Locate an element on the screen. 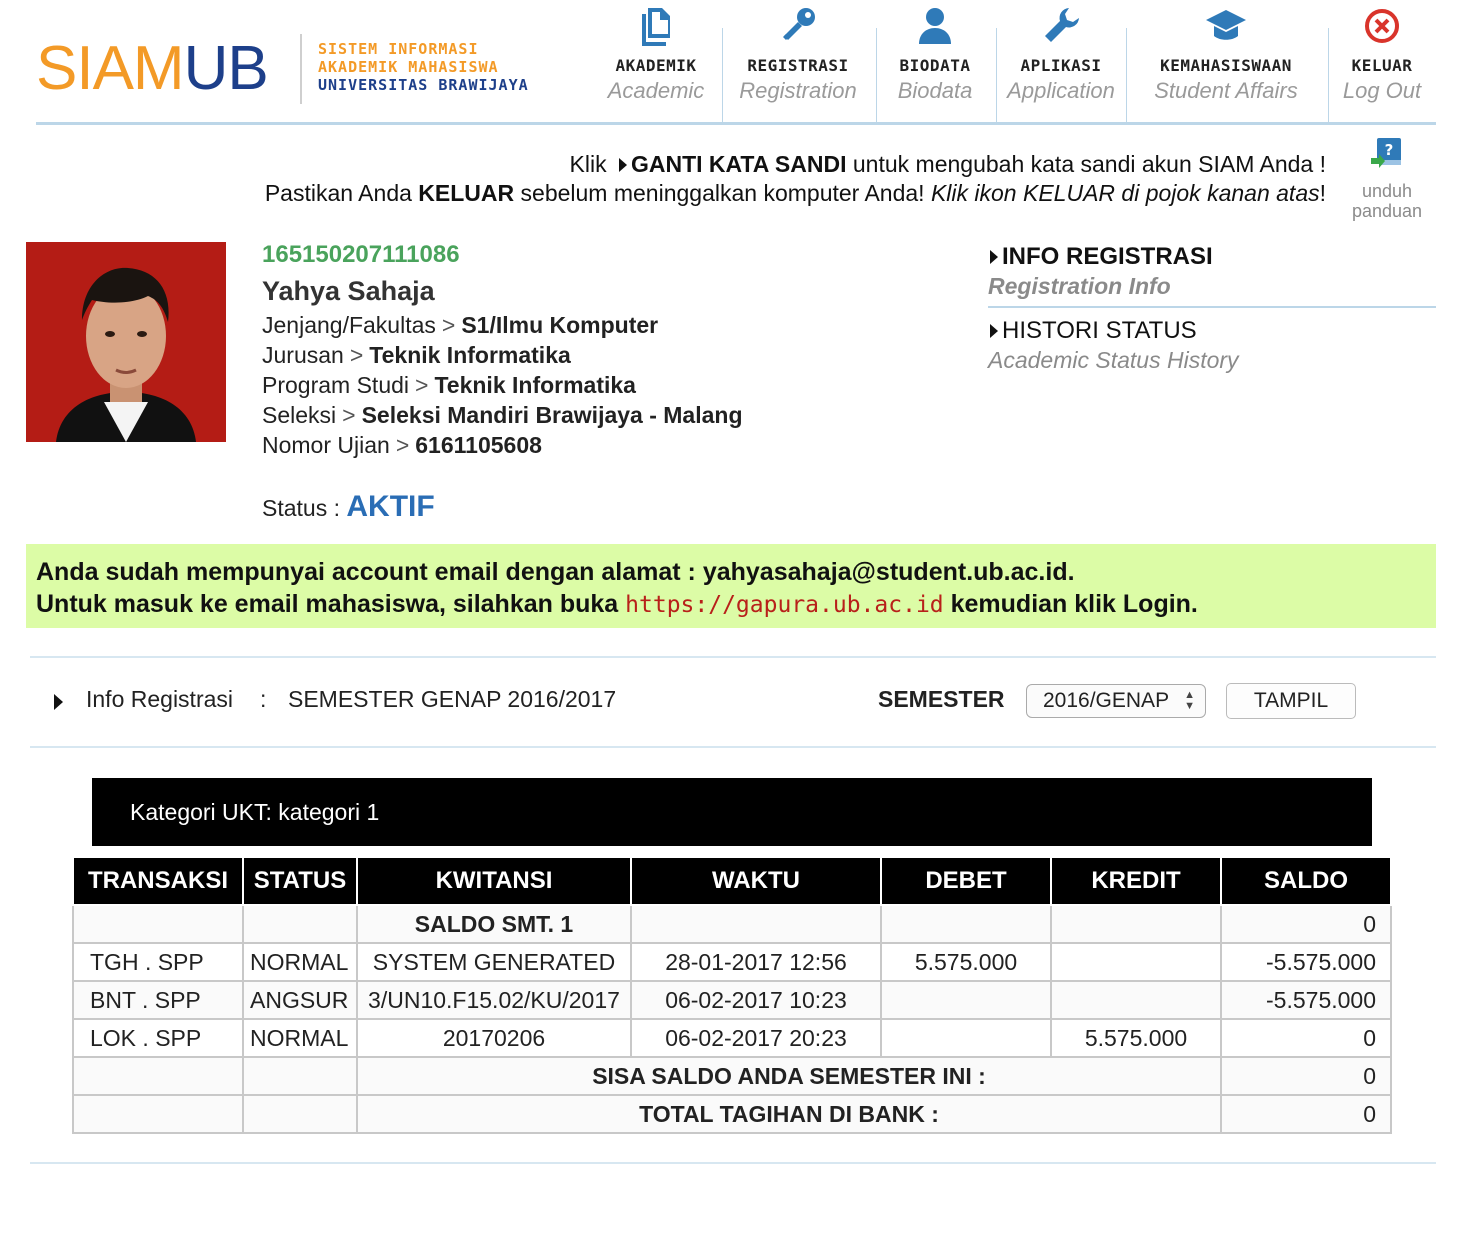  profile-value: Seleksi Mandiri Brawijaya - Malang is located at coordinates (552, 415).